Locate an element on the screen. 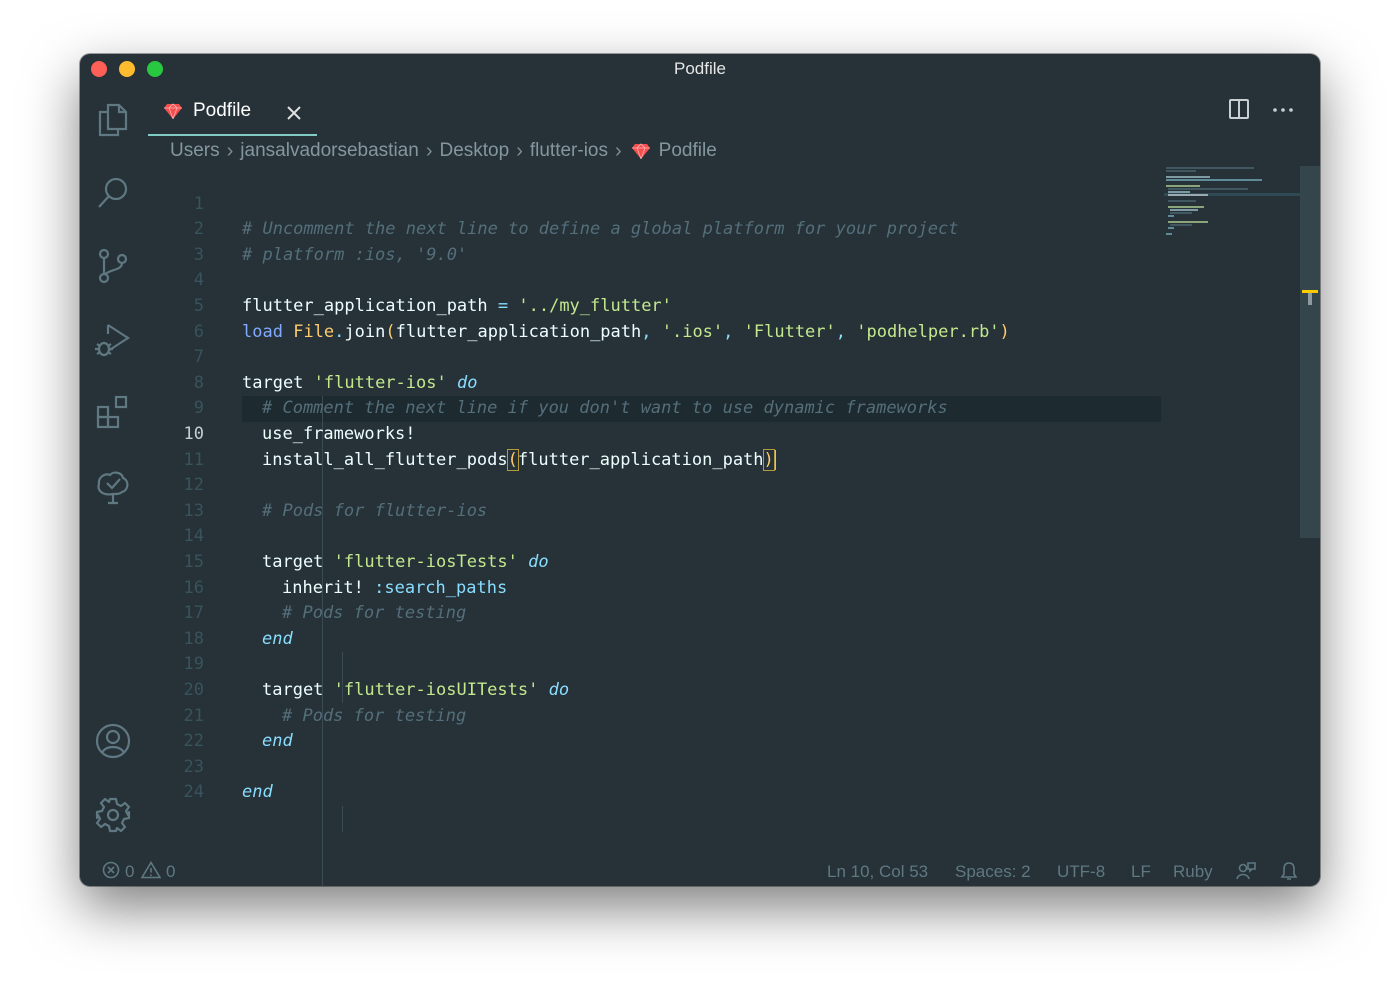 This screenshot has height=992, width=1400. code-line: 9 use_frameworks! is located at coordinates (288, 407).